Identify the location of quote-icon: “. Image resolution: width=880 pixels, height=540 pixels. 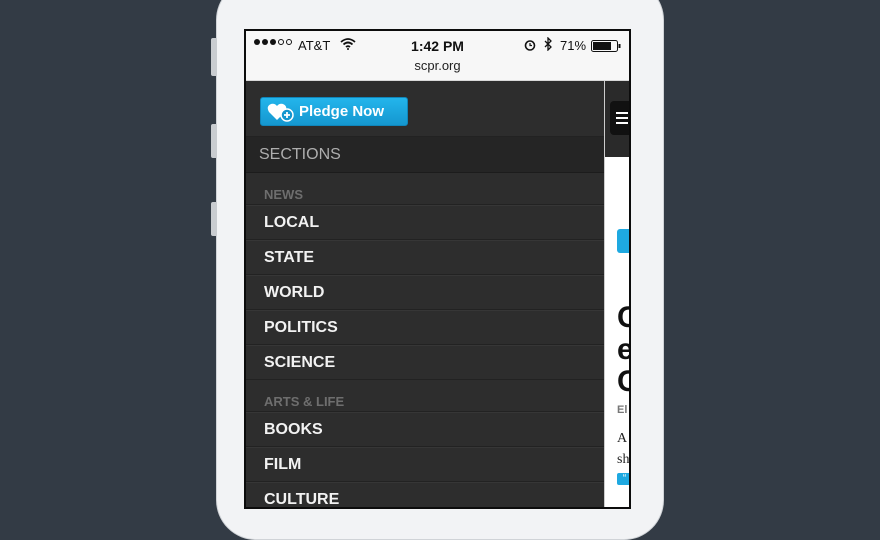
(623, 479).